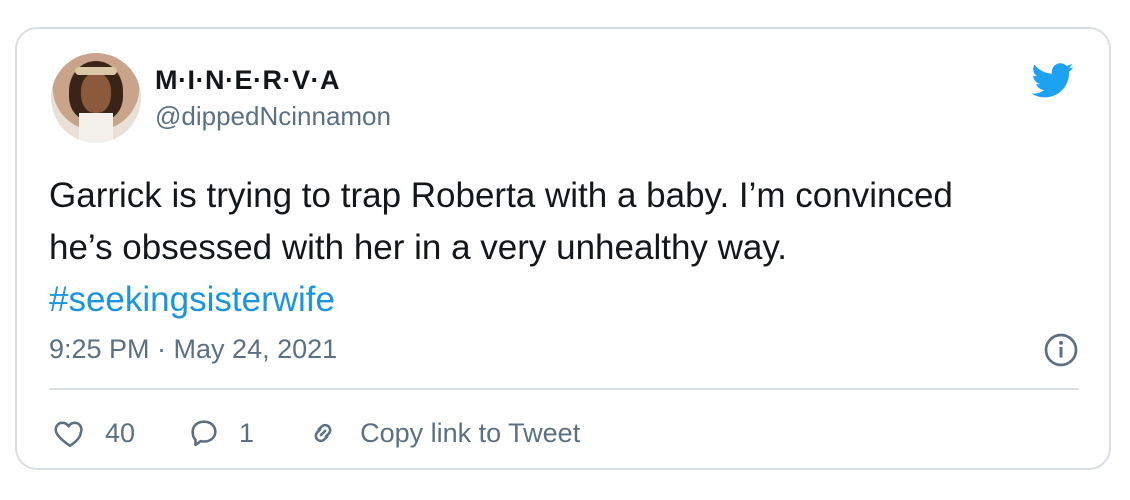 The image size is (1130, 500). Describe the element at coordinates (96, 98) in the screenshot. I see `avatar` at that location.